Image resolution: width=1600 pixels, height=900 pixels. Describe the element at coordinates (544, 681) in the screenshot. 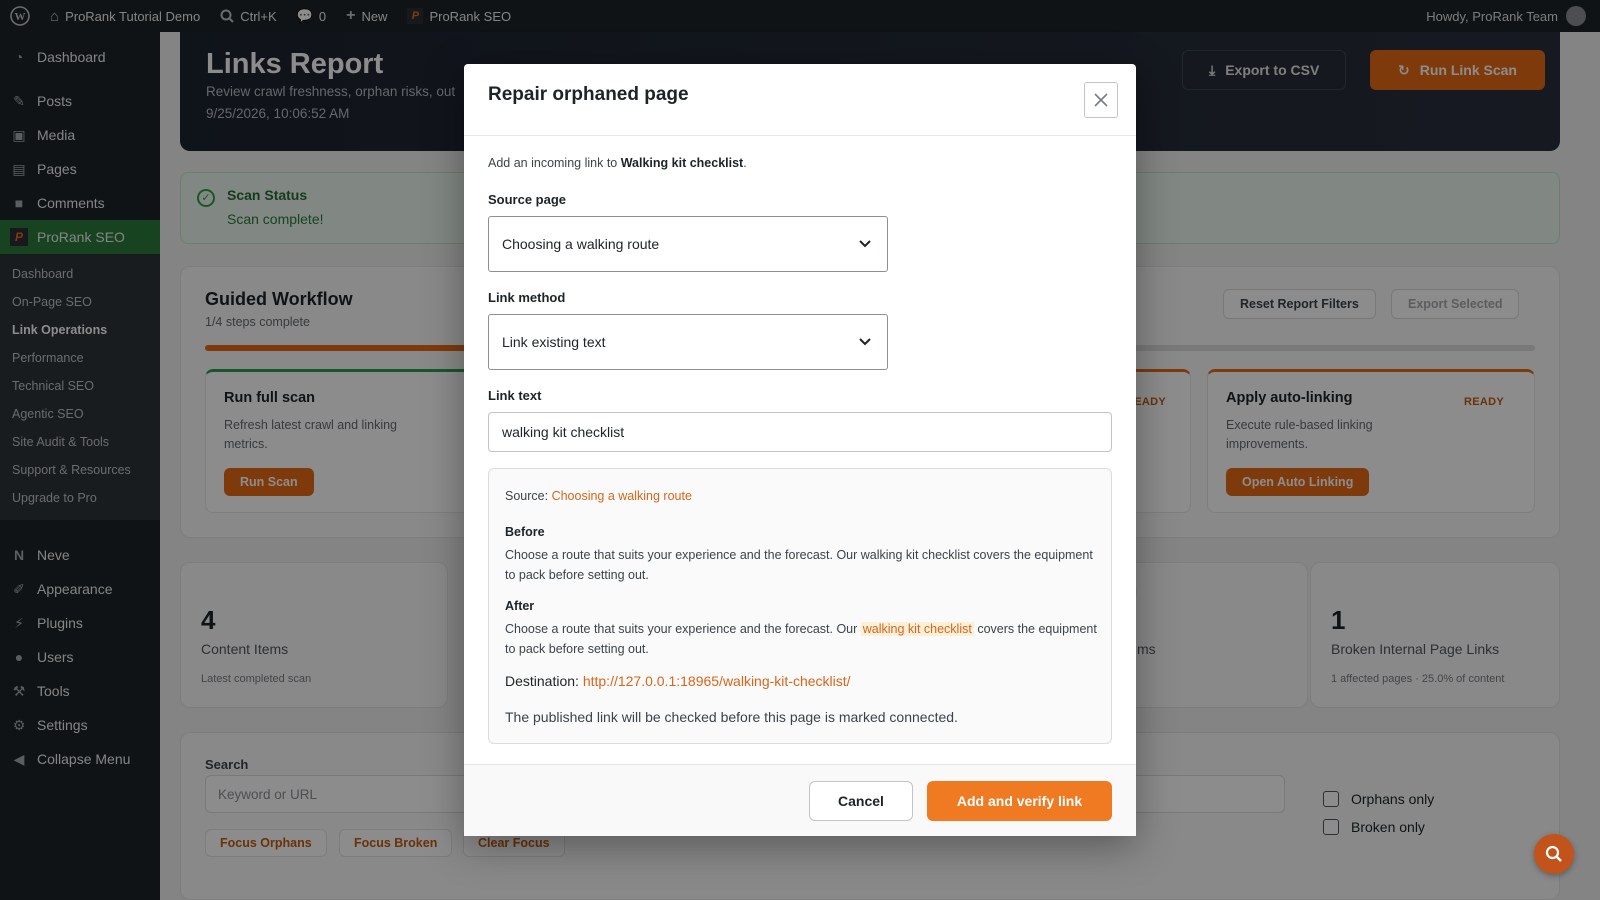

I see `destination-prefix: Destination:` at that location.